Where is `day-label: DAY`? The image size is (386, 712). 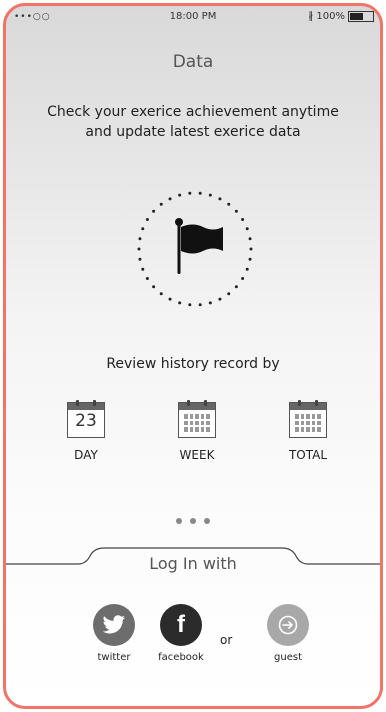
day-label: DAY is located at coordinates (86, 455).